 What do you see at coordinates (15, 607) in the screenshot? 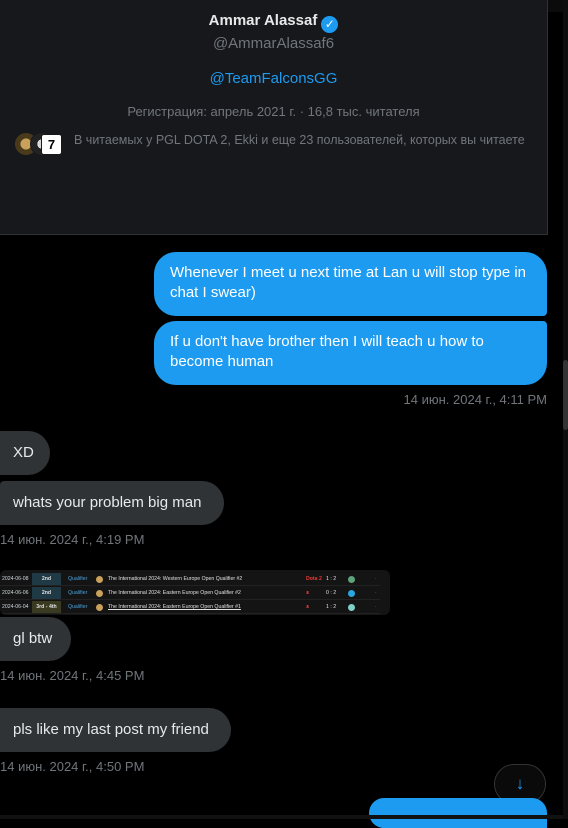
I see `result-date: 2024-06-04` at bounding box center [15, 607].